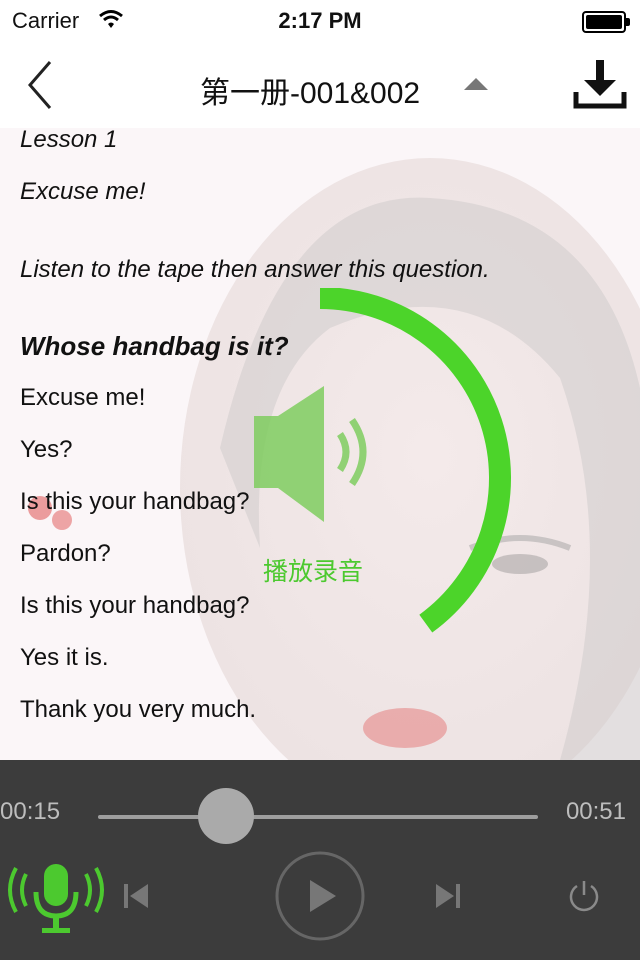 This screenshot has height=960, width=640. Describe the element at coordinates (310, 90) in the screenshot. I see `nav-title: 第一册-001&002` at that location.